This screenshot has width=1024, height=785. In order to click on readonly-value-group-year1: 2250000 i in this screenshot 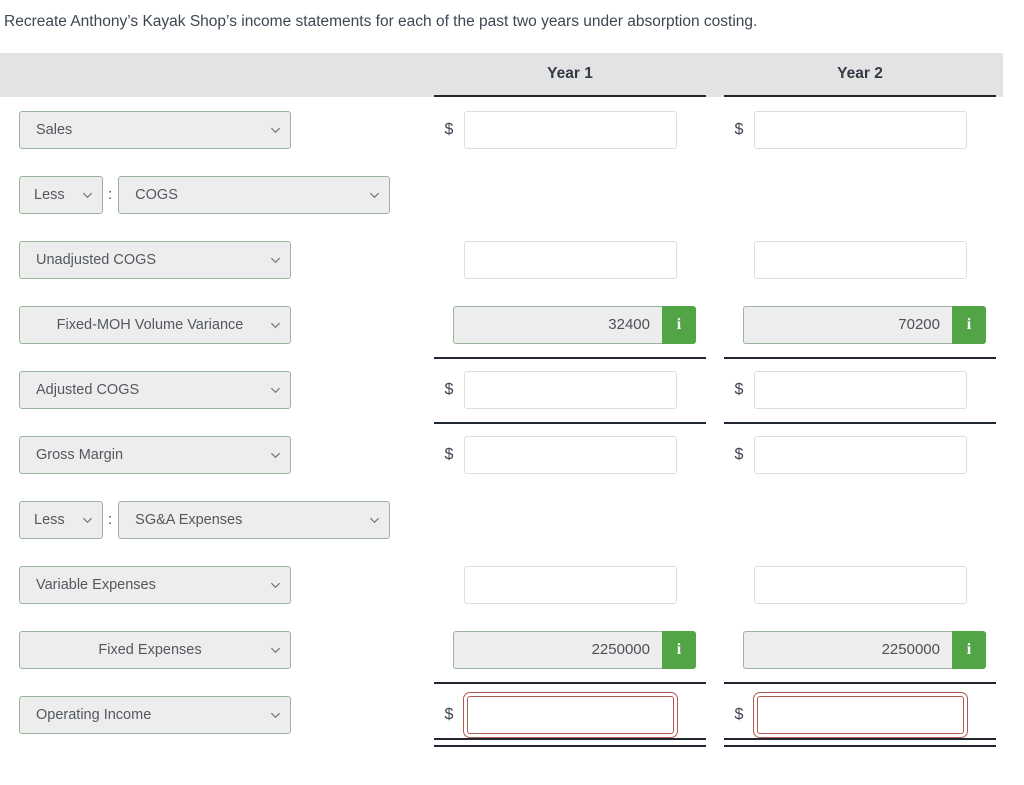, I will do `click(574, 649)`.